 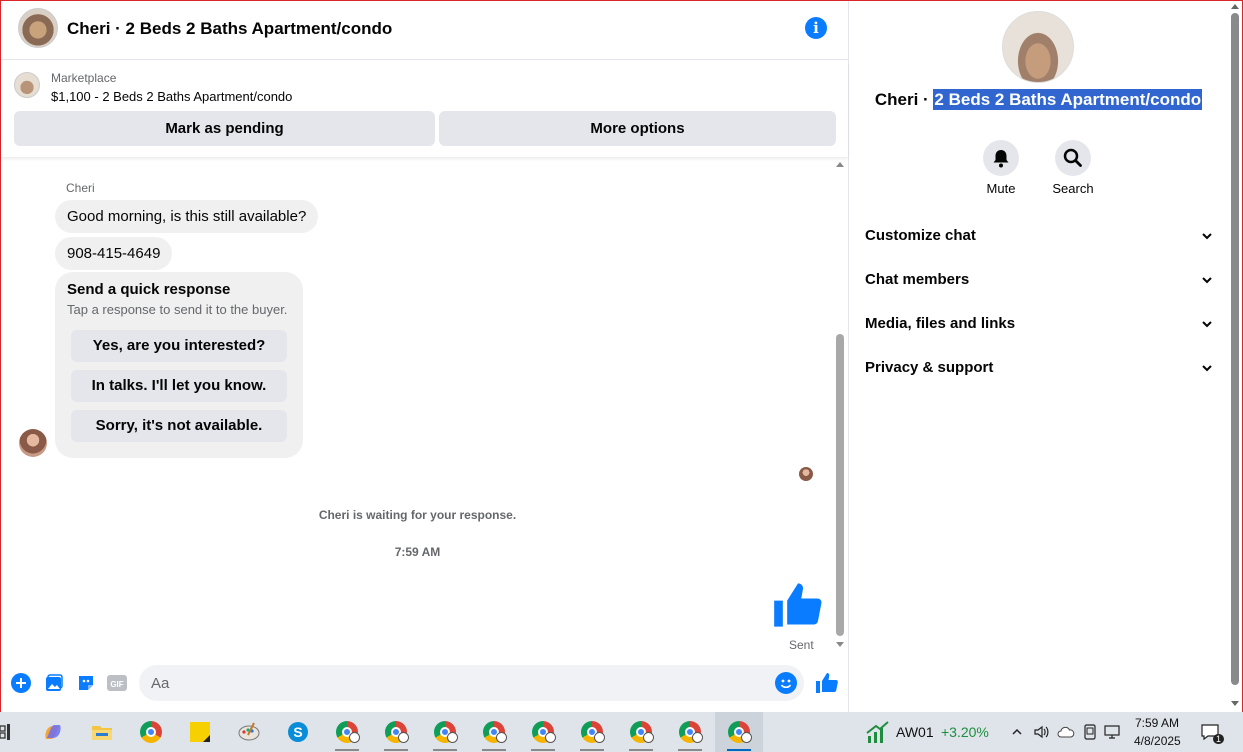 What do you see at coordinates (1039, 280) in the screenshot?
I see `menu-chat-members: Chat members` at bounding box center [1039, 280].